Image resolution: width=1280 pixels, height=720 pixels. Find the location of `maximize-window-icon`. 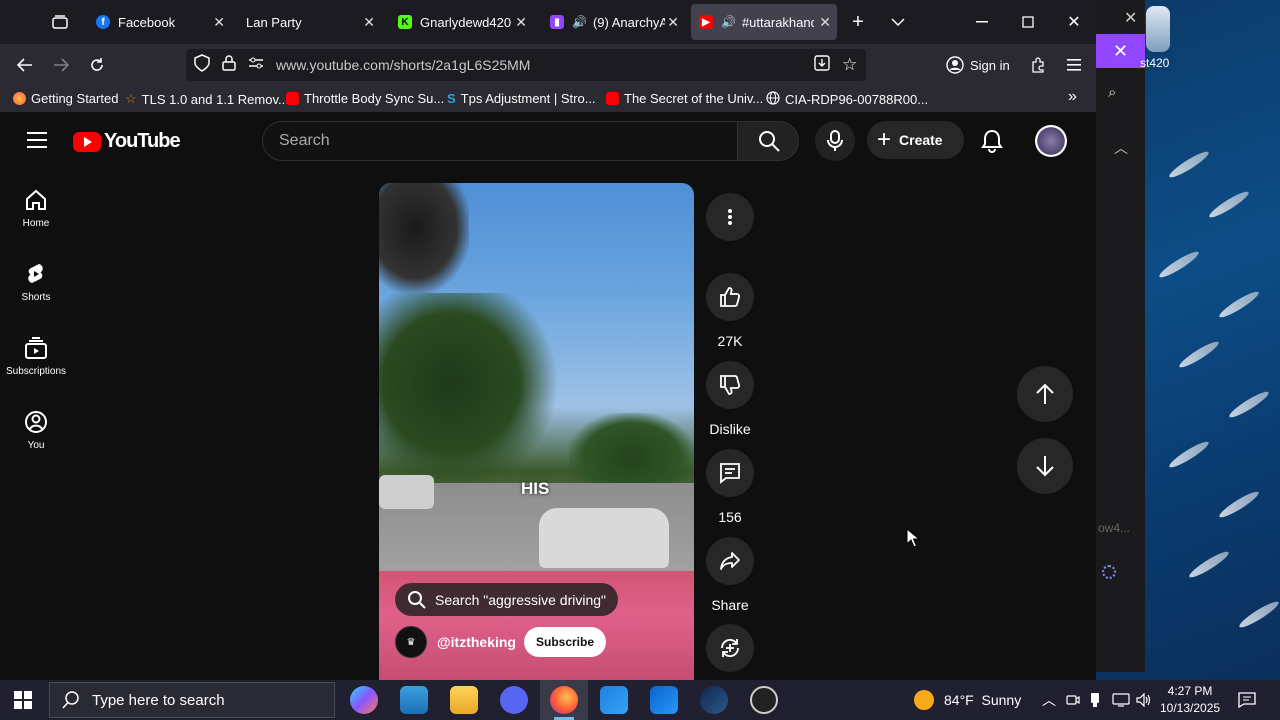

maximize-window-icon is located at coordinates (1028, 22).